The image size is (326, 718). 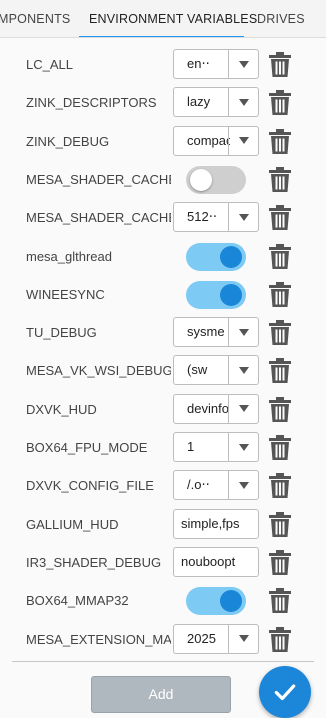 I want to click on env-var-value-dropdown: /.o‧‧, so click(x=216, y=485).